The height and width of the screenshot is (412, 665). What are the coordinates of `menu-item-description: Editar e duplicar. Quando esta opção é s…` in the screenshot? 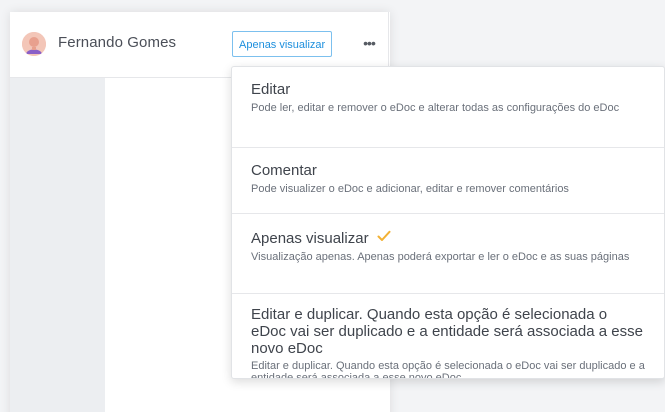 It's located at (448, 369).